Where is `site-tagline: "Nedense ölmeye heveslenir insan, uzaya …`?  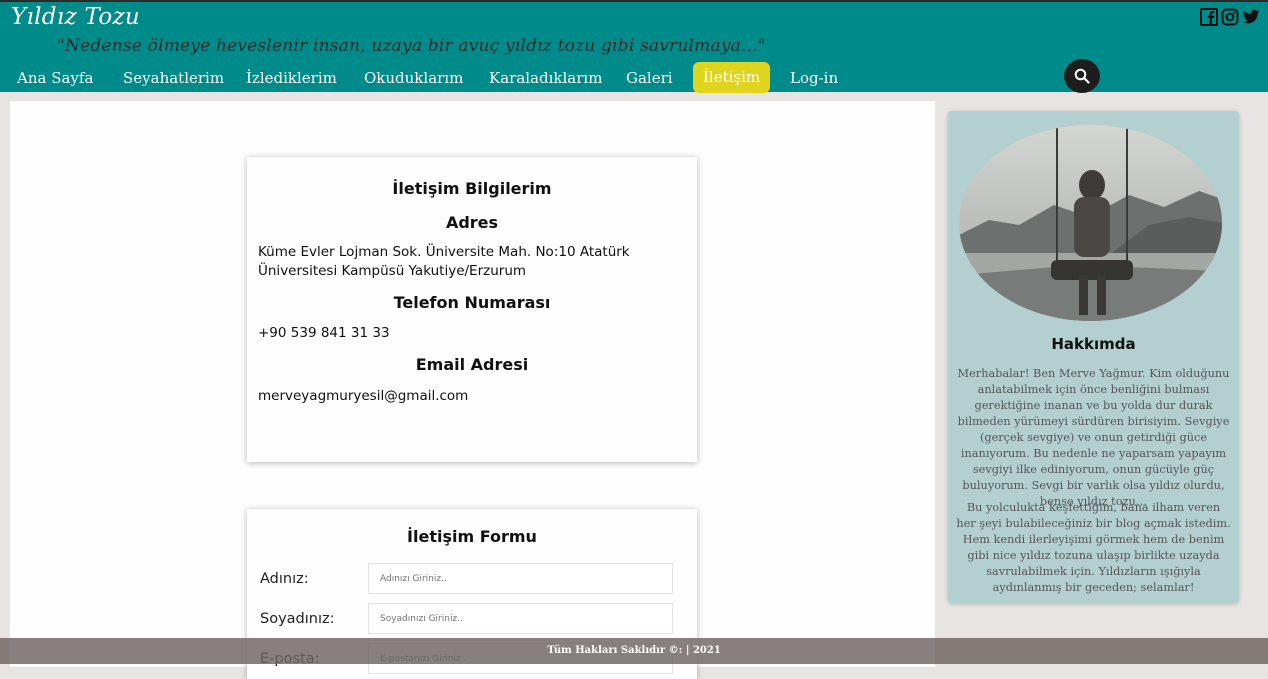
site-tagline: "Nedense ölmeye heveslenir insan, uzaya … is located at coordinates (411, 46).